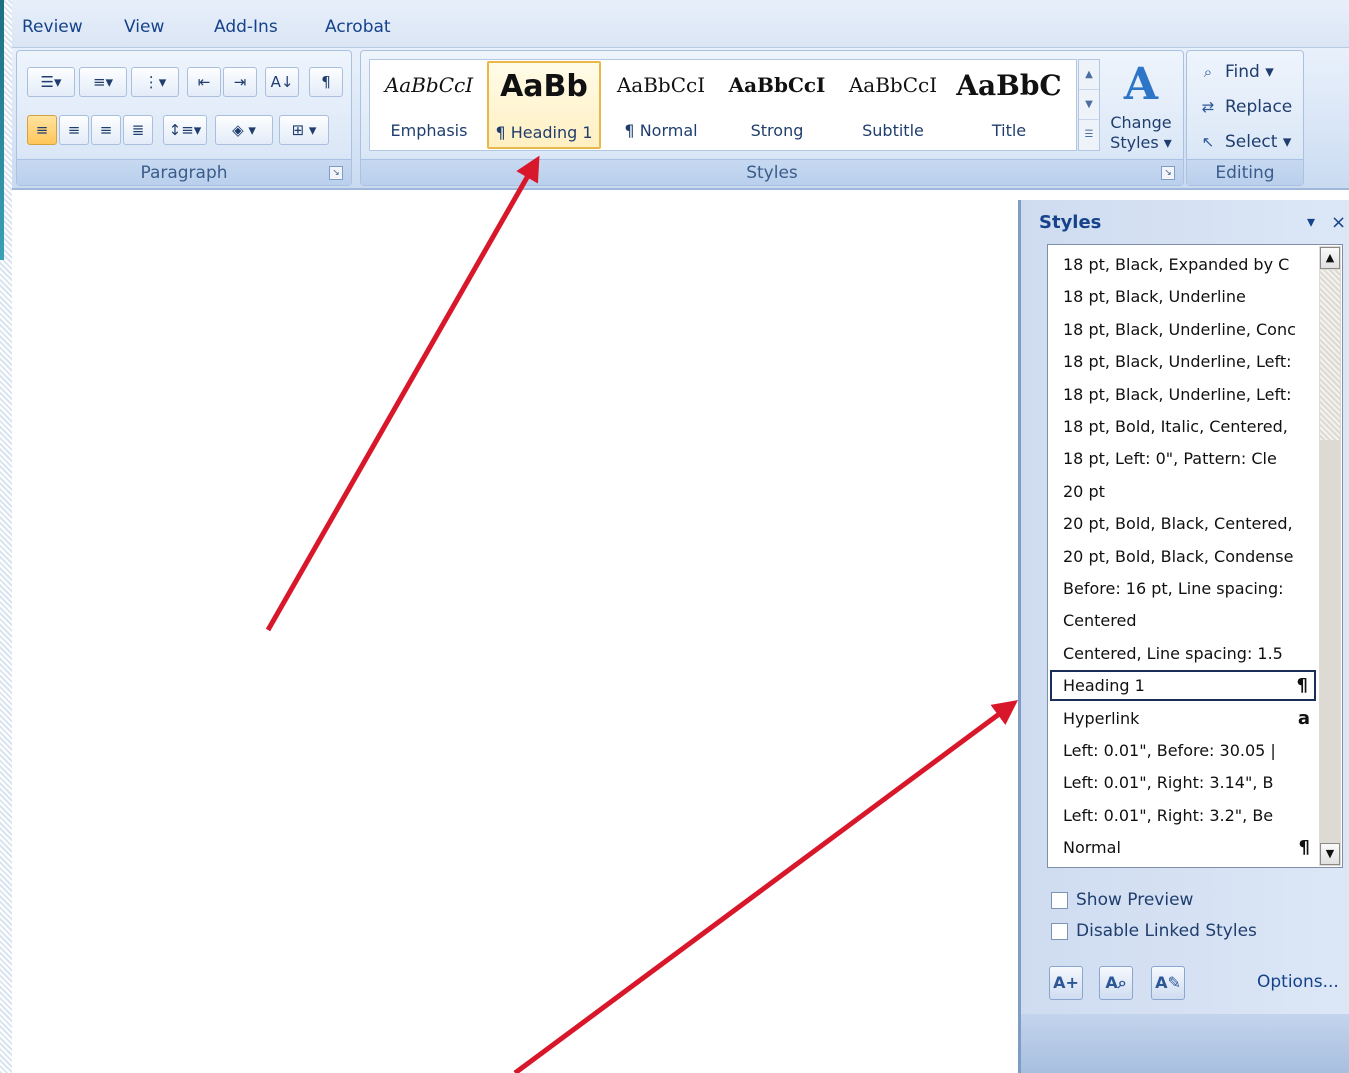 The height and width of the screenshot is (1073, 1349). I want to click on style-list-item: 18 pt, Black, Underline, Conc, so click(1183, 329).